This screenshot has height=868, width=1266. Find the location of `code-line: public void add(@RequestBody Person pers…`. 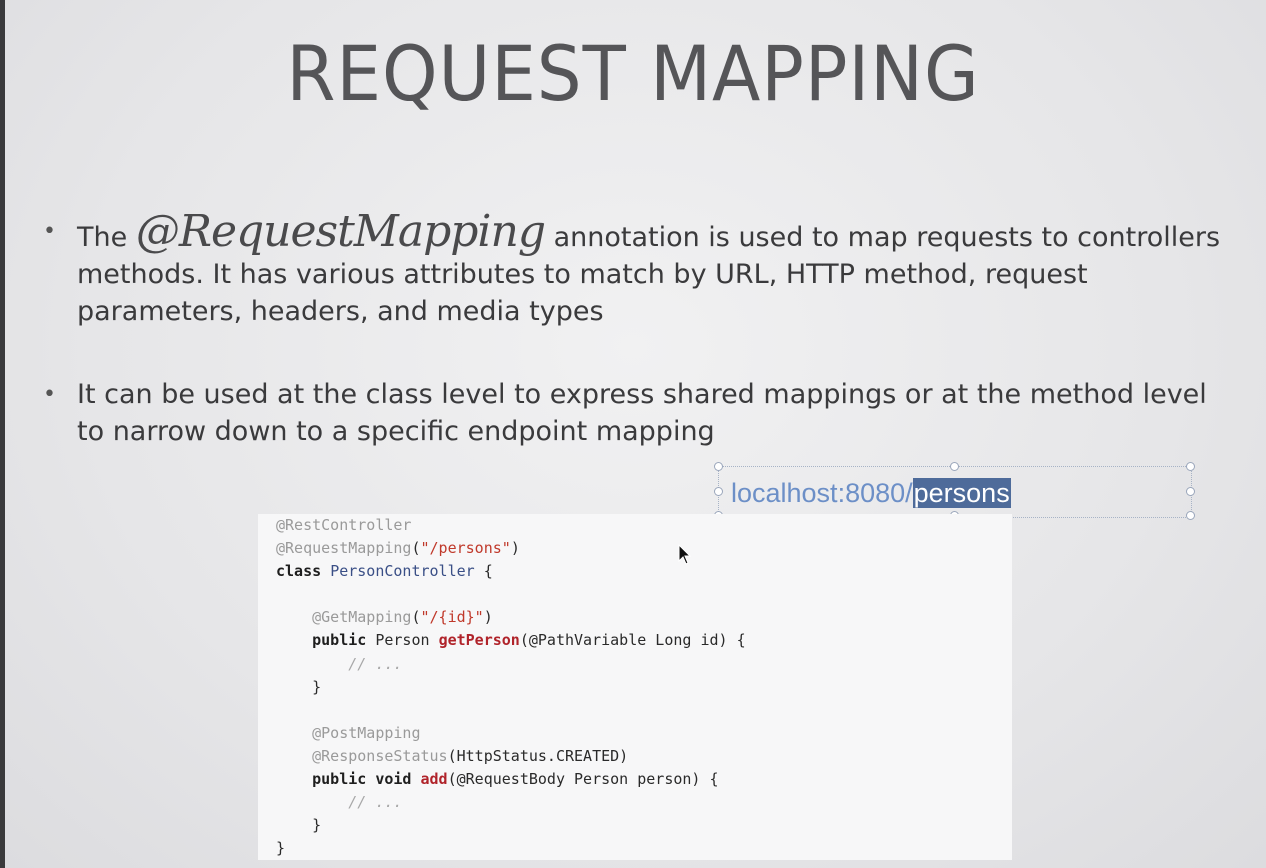

code-line: public void add(@RequestBody Person pers… is located at coordinates (644, 779).